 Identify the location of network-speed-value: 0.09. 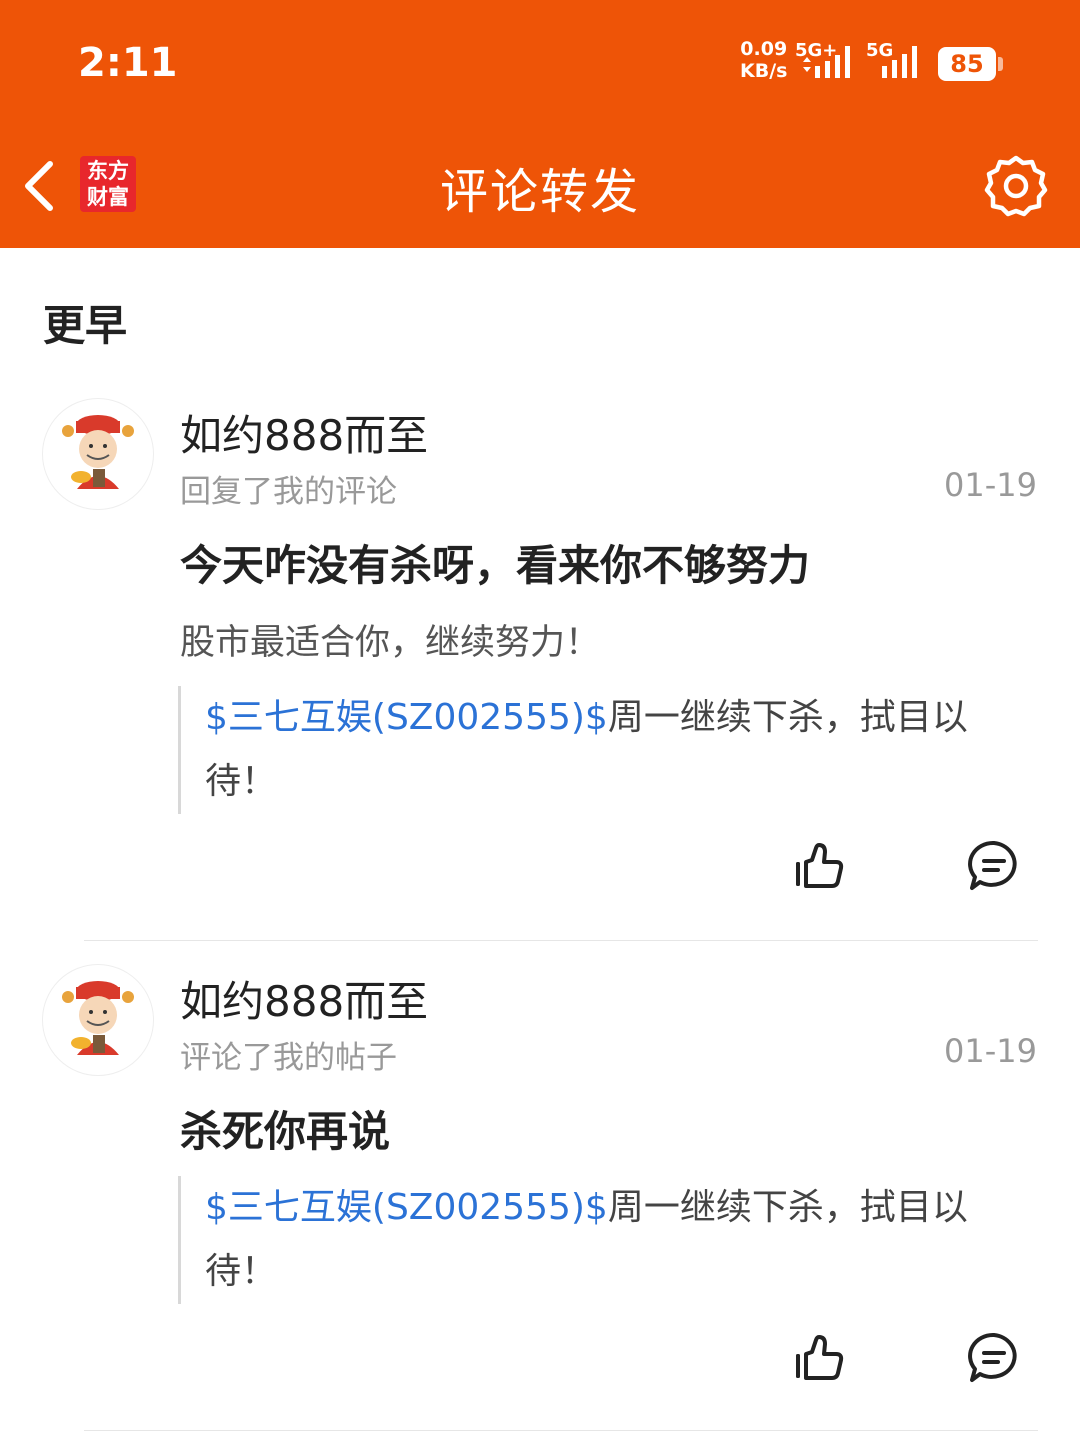
(764, 49).